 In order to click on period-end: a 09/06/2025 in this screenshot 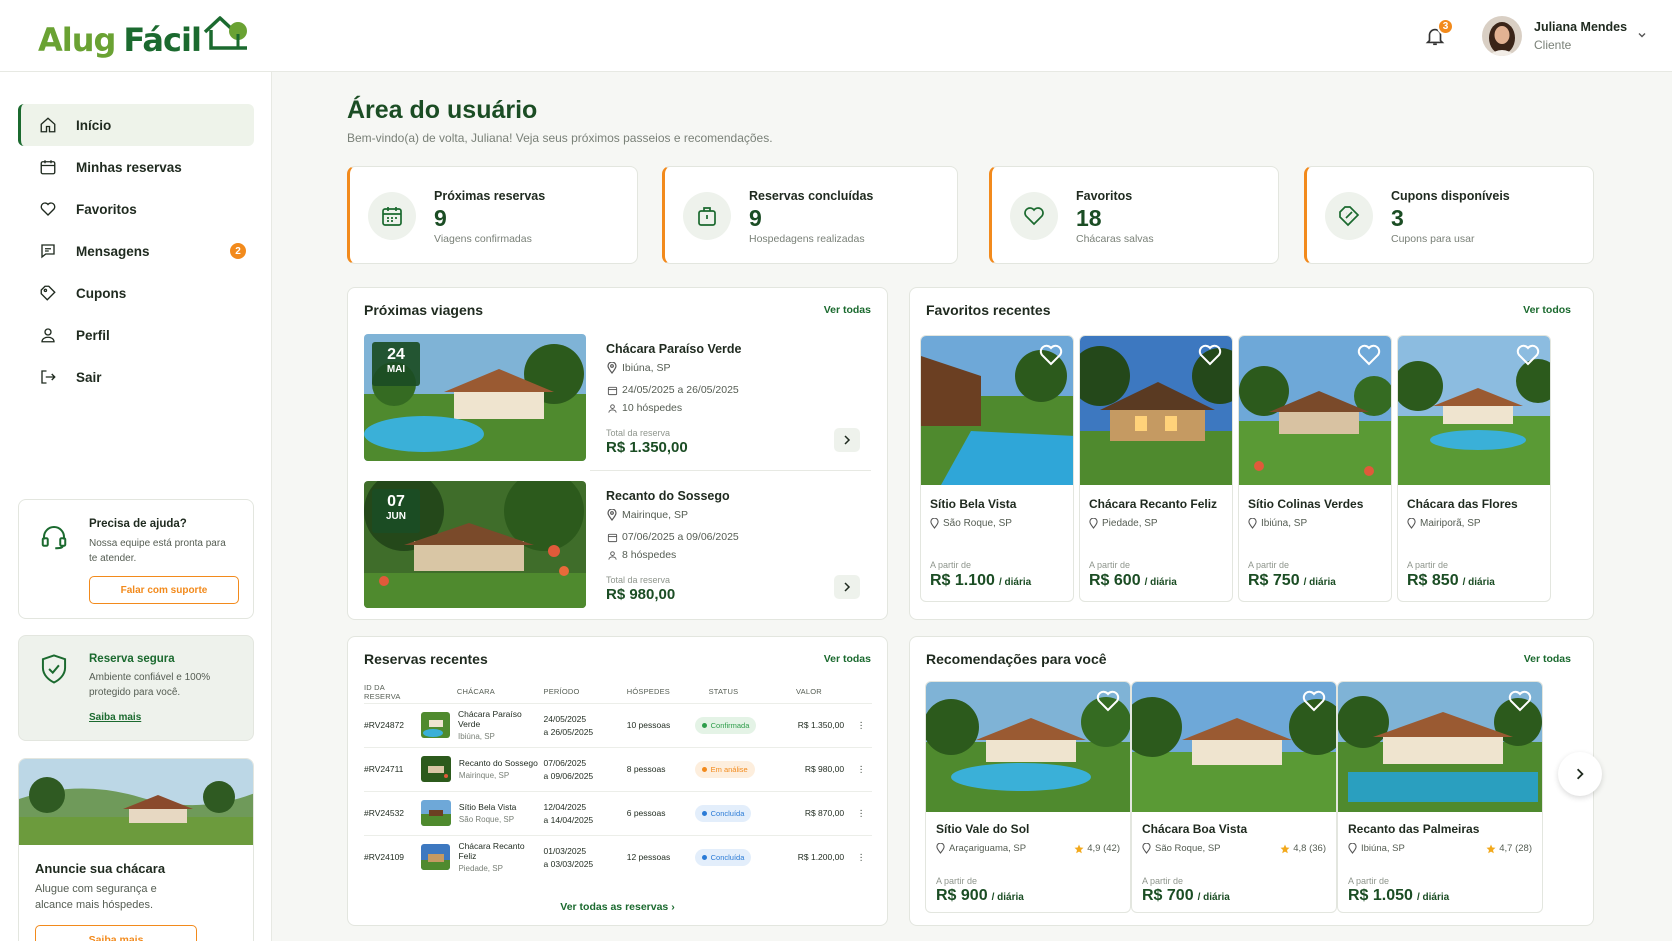, I will do `click(568, 775)`.